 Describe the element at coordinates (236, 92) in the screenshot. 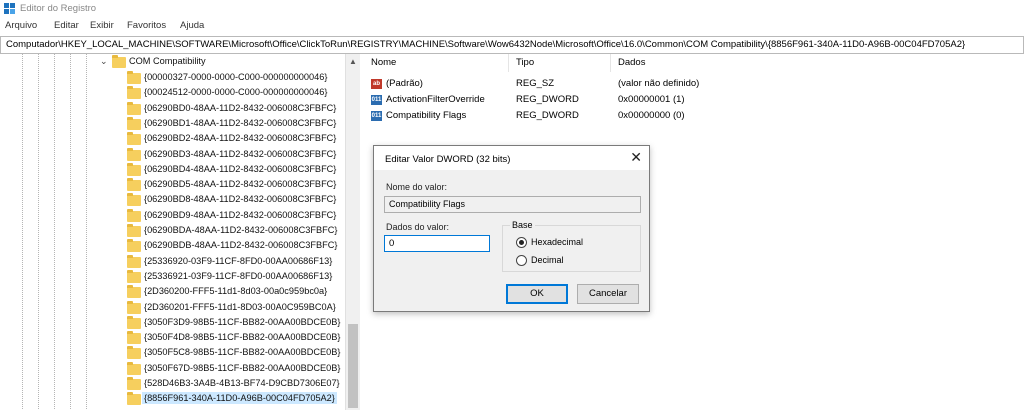

I see `tree-item-label: {00024512-0000-0000-C000-000000000046}` at that location.